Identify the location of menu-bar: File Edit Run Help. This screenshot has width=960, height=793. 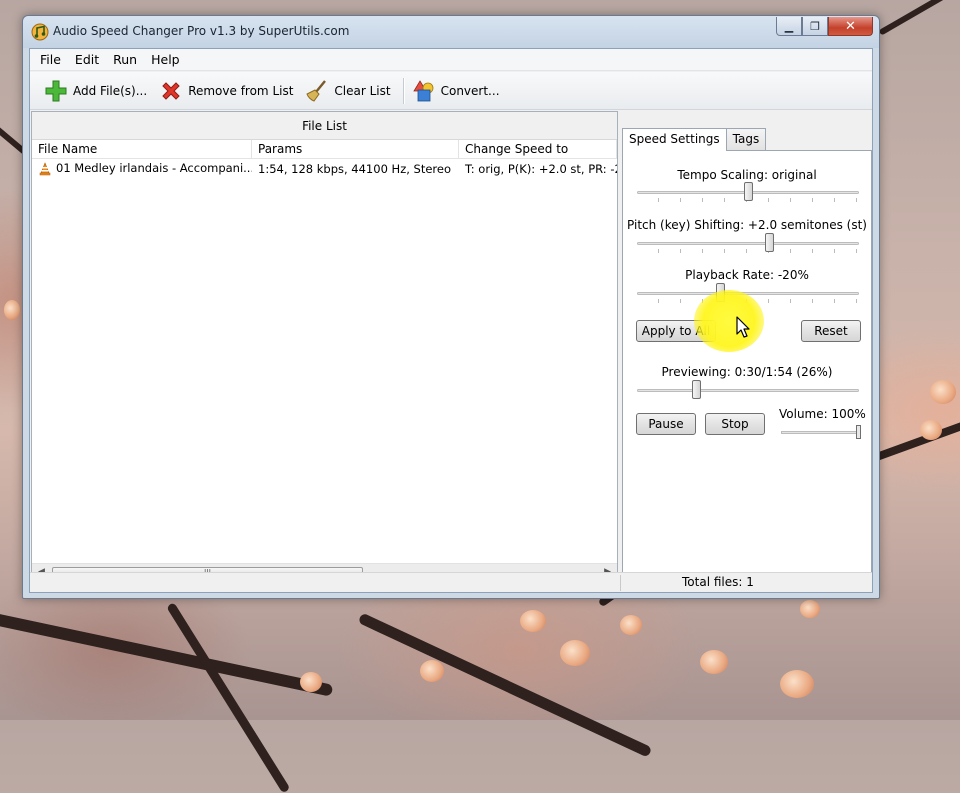
(451, 60).